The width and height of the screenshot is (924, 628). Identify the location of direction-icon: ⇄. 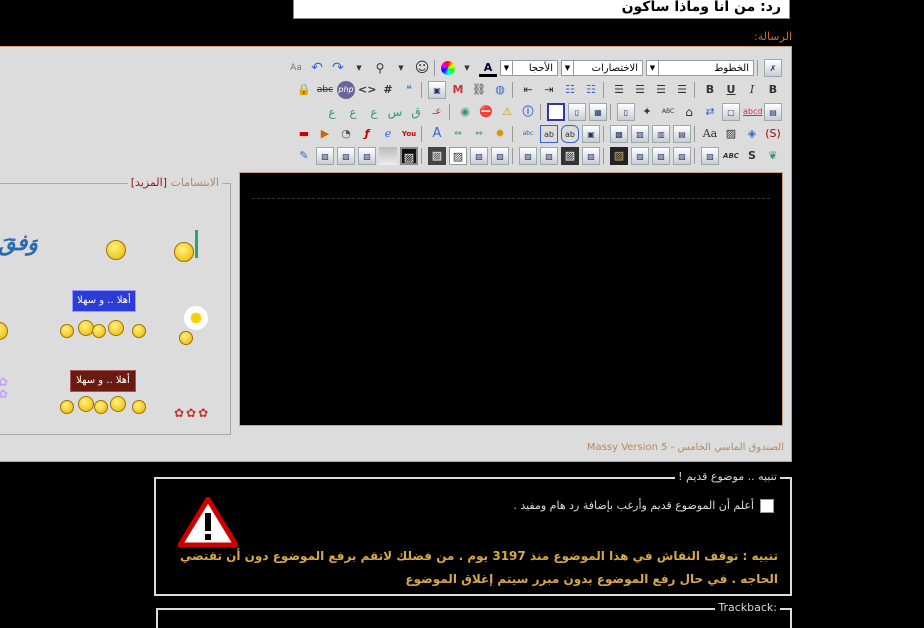
(710, 112).